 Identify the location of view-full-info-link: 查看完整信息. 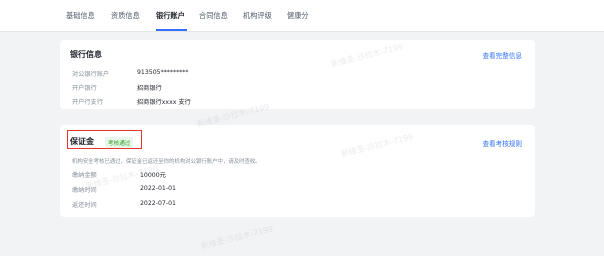
(502, 55).